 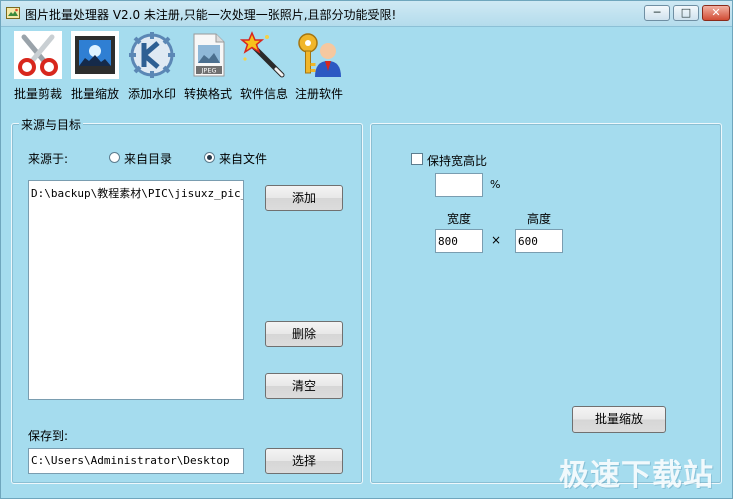 I want to click on width-input: 800, so click(x=459, y=241).